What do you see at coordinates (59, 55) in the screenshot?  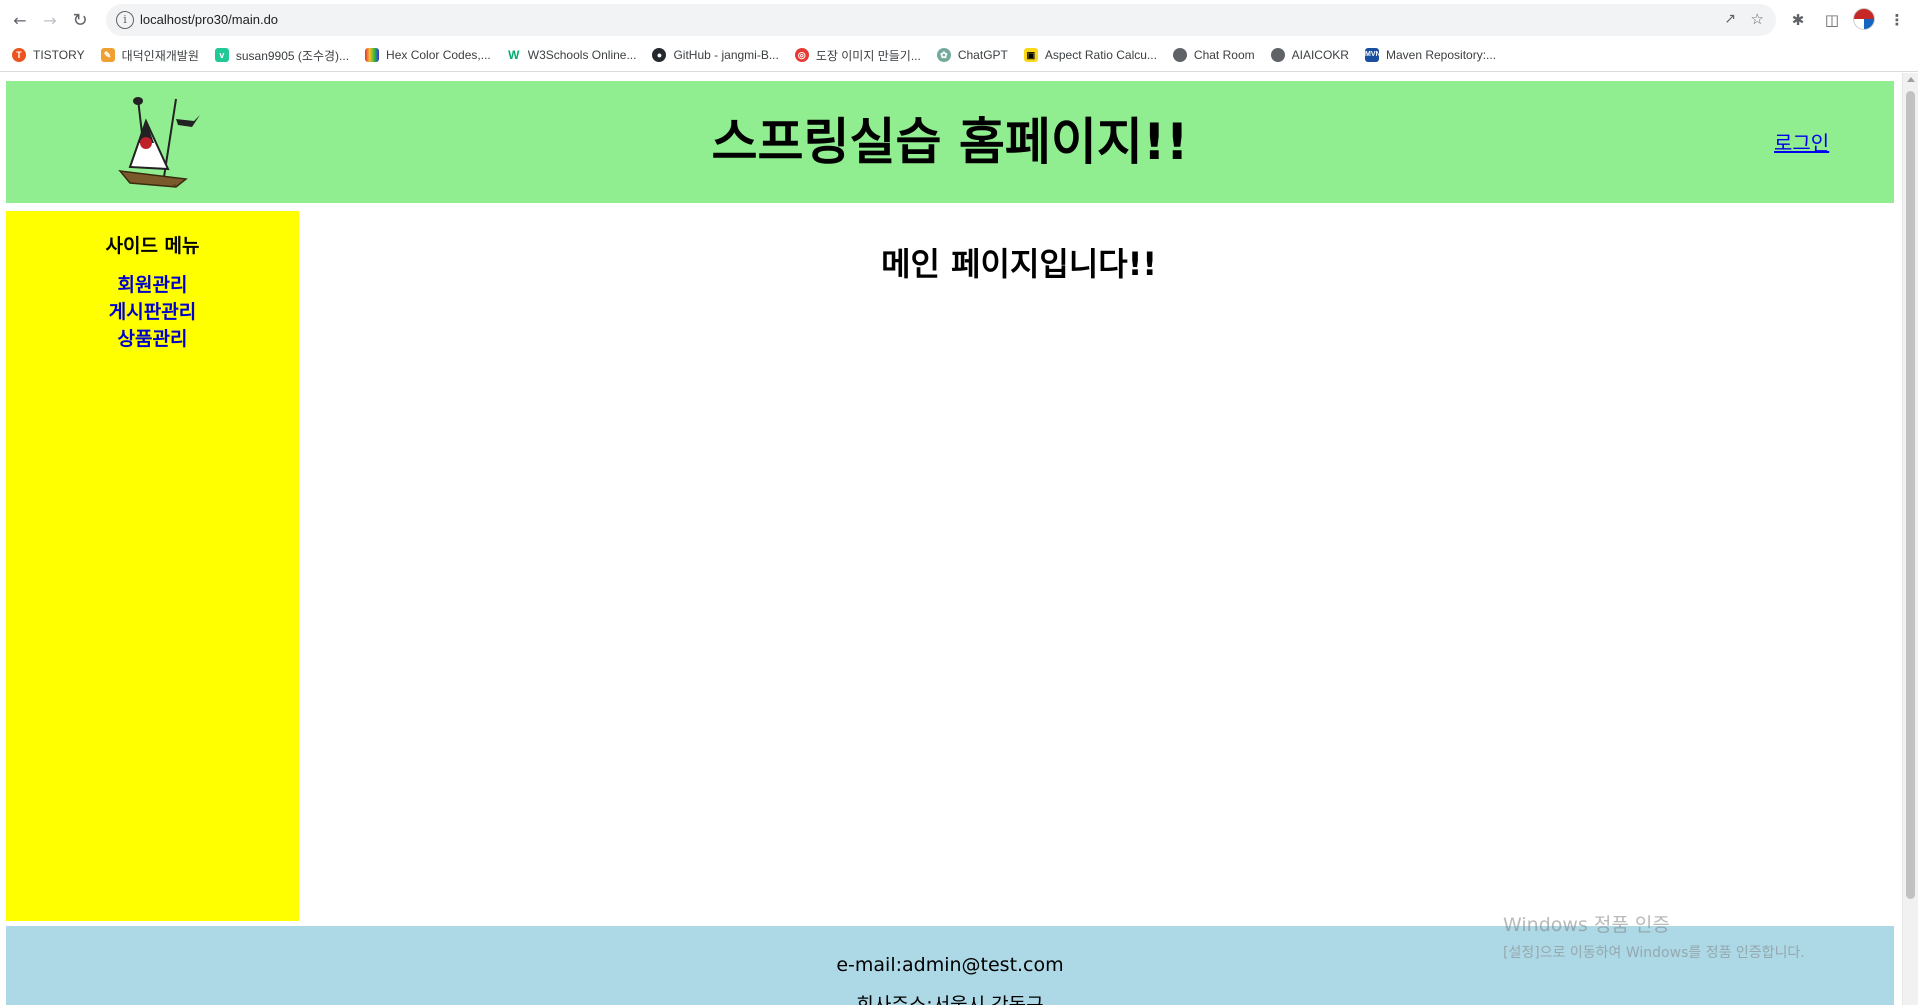 I see `bookmark-label: TISTORY` at bounding box center [59, 55].